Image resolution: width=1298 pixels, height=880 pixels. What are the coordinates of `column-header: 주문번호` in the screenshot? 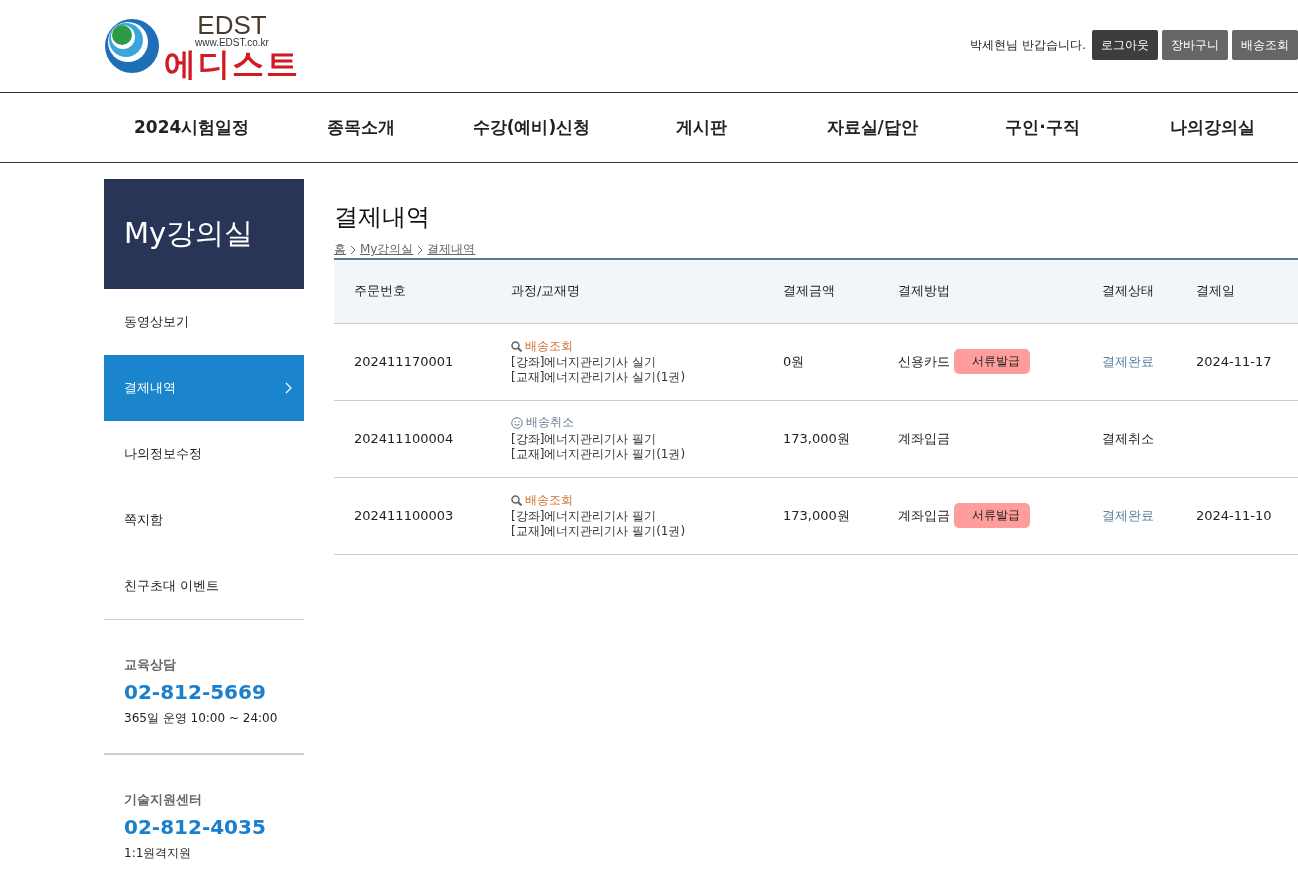 It's located at (412, 291).